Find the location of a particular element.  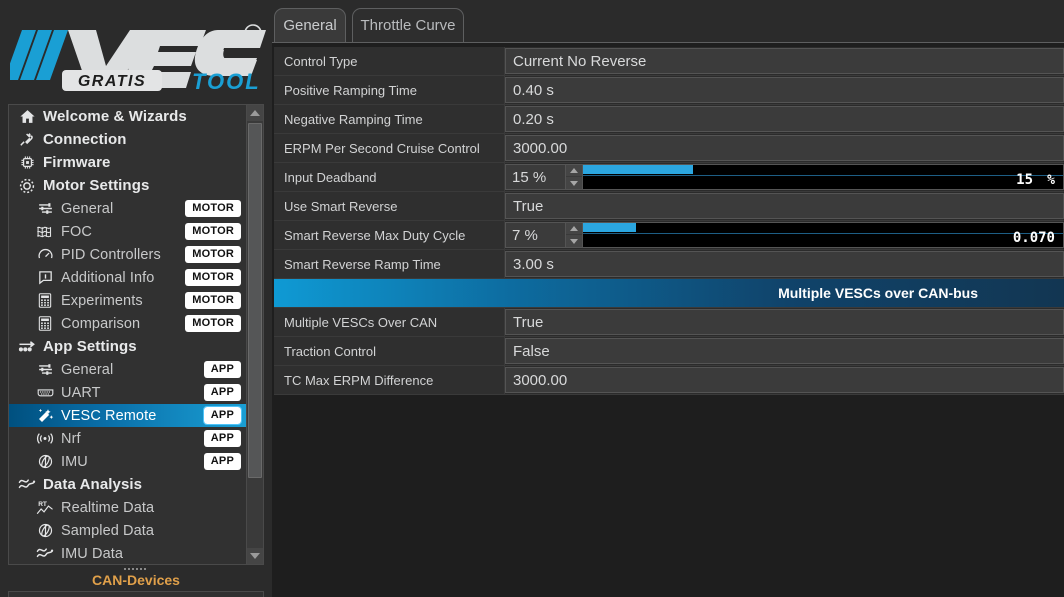

scroll-up-button is located at coordinates (255, 113).